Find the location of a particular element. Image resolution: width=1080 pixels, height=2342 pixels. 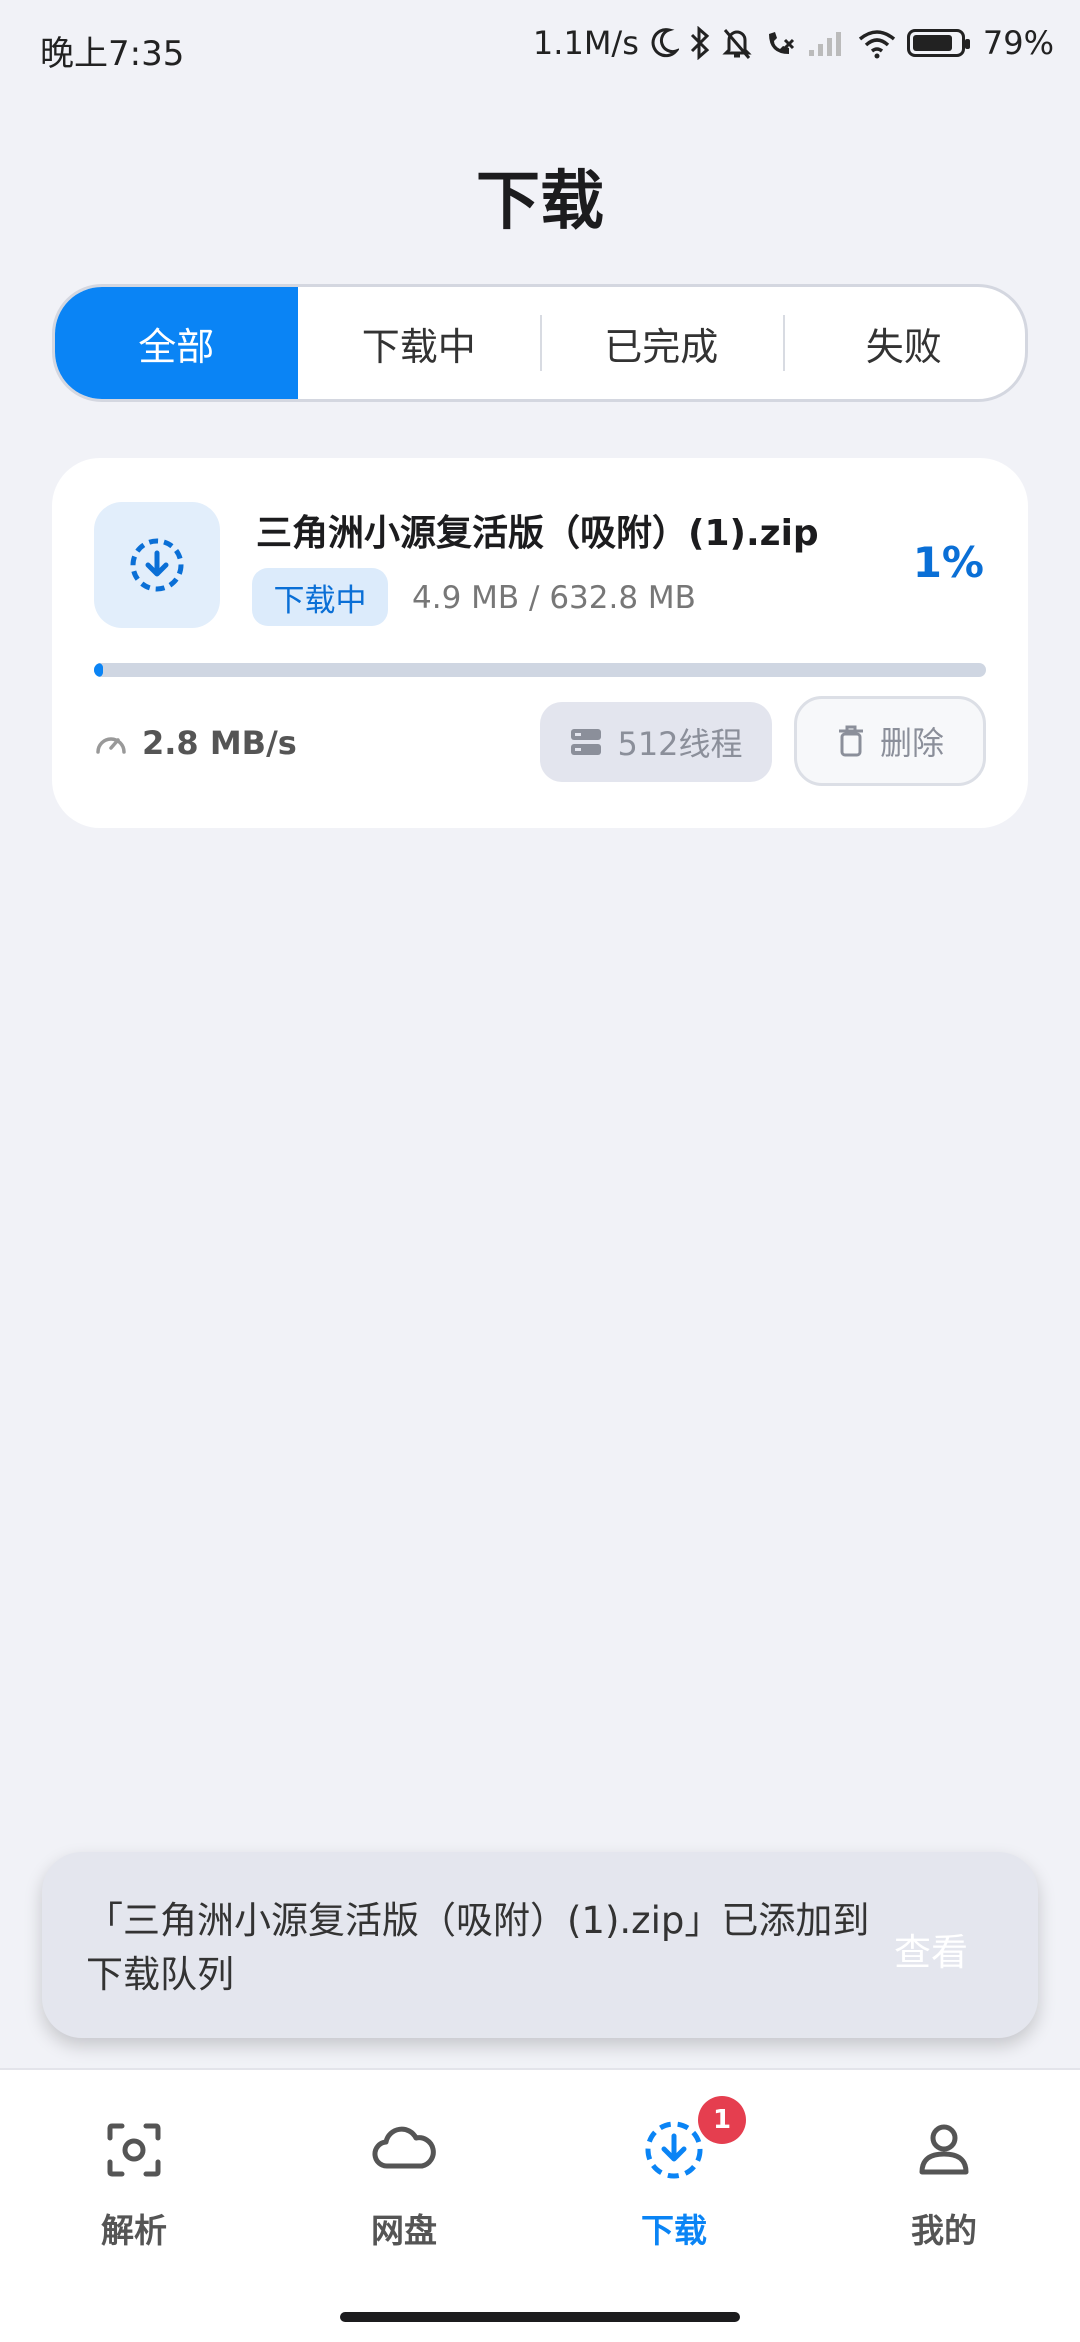

download-icon-wrap: 1 is located at coordinates (694, 2139).